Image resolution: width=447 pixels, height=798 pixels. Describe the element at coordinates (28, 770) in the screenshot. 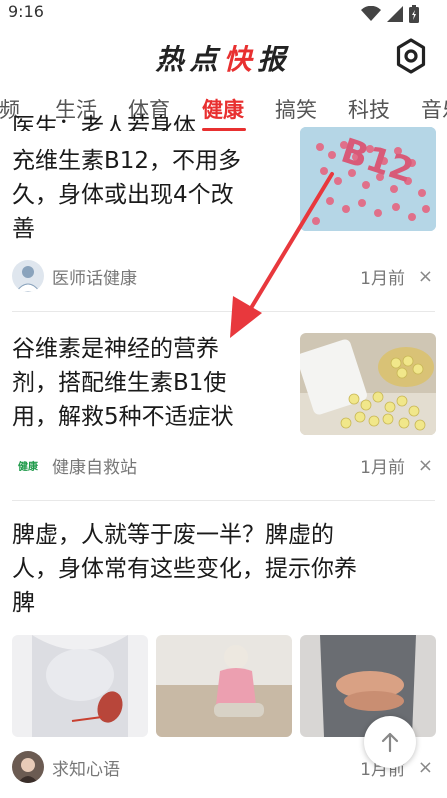

I see `person-avatar-icon` at that location.